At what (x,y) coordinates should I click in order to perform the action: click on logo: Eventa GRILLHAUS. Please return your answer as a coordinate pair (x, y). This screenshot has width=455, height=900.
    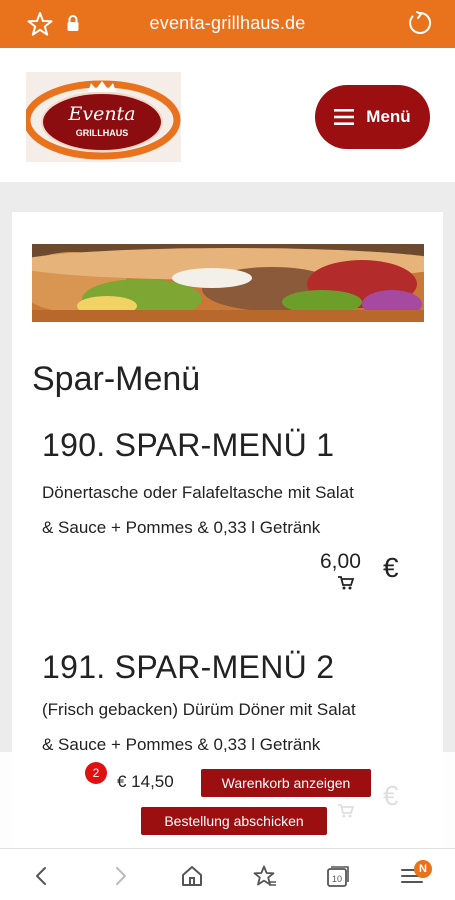
    Looking at the image, I should click on (102, 117).